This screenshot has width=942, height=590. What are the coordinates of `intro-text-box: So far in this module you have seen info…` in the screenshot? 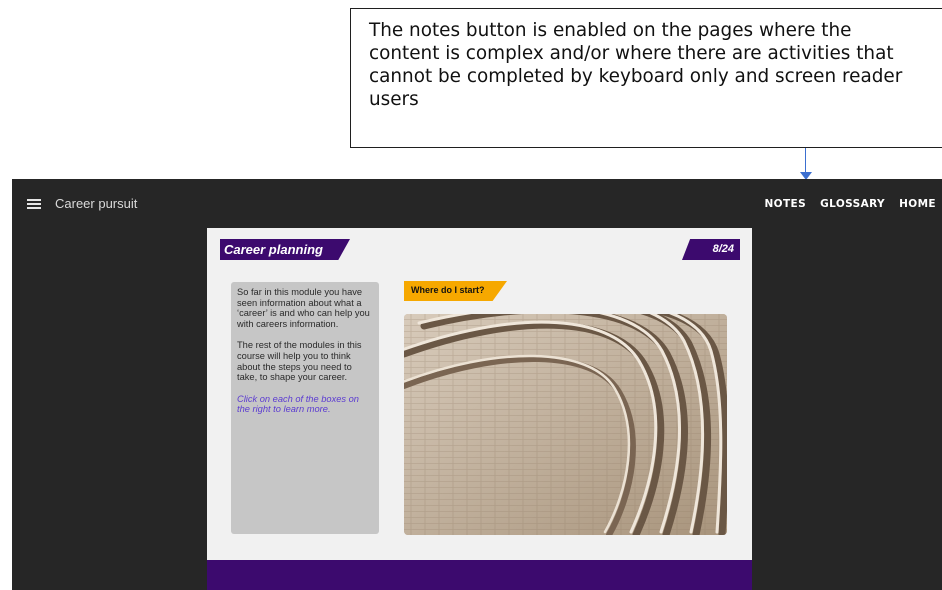 It's located at (305, 408).